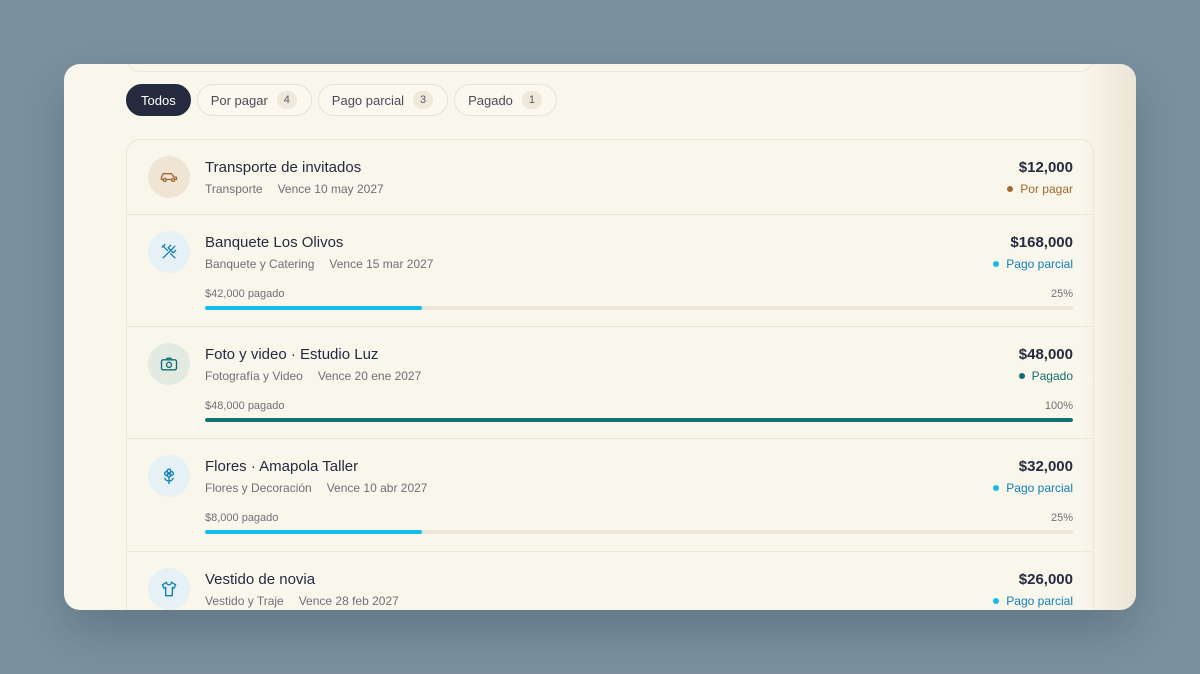  Describe the element at coordinates (239, 100) in the screenshot. I see `tab-label: Por pagar` at that location.